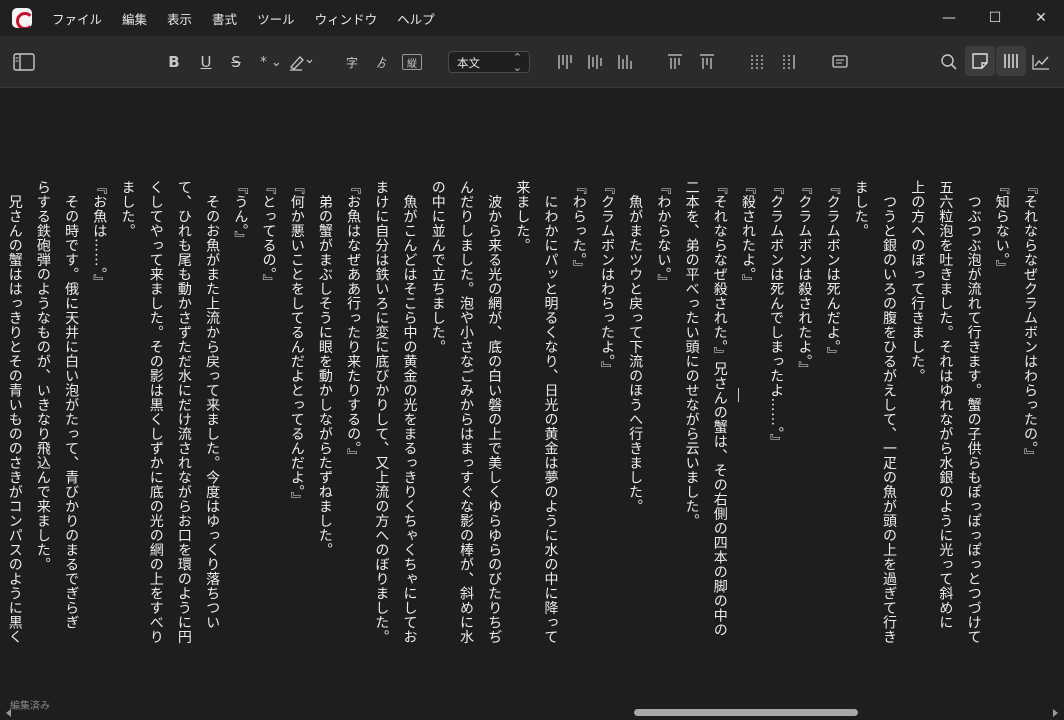  I want to click on memo-icon, so click(980, 61).